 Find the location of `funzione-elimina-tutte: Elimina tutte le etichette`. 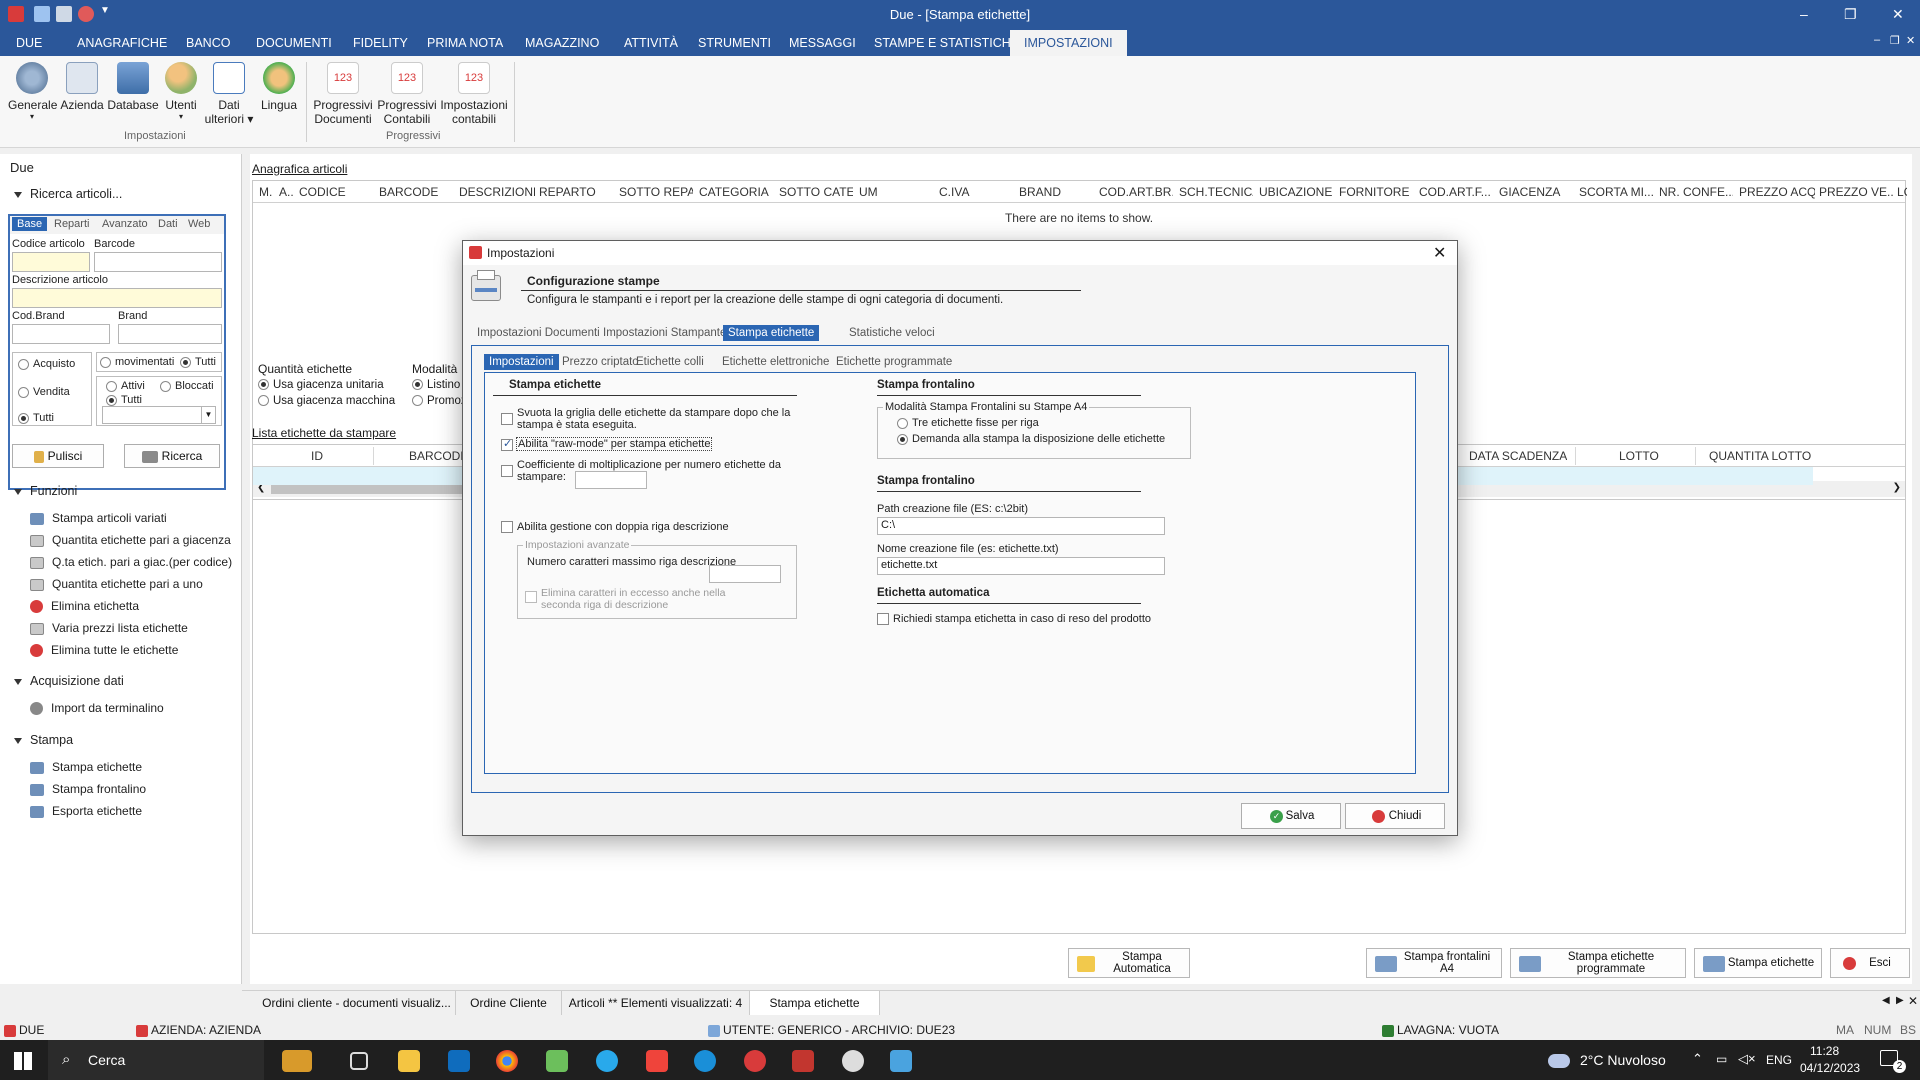

funzione-elimina-tutte: Elimina tutte le etichette is located at coordinates (104, 650).